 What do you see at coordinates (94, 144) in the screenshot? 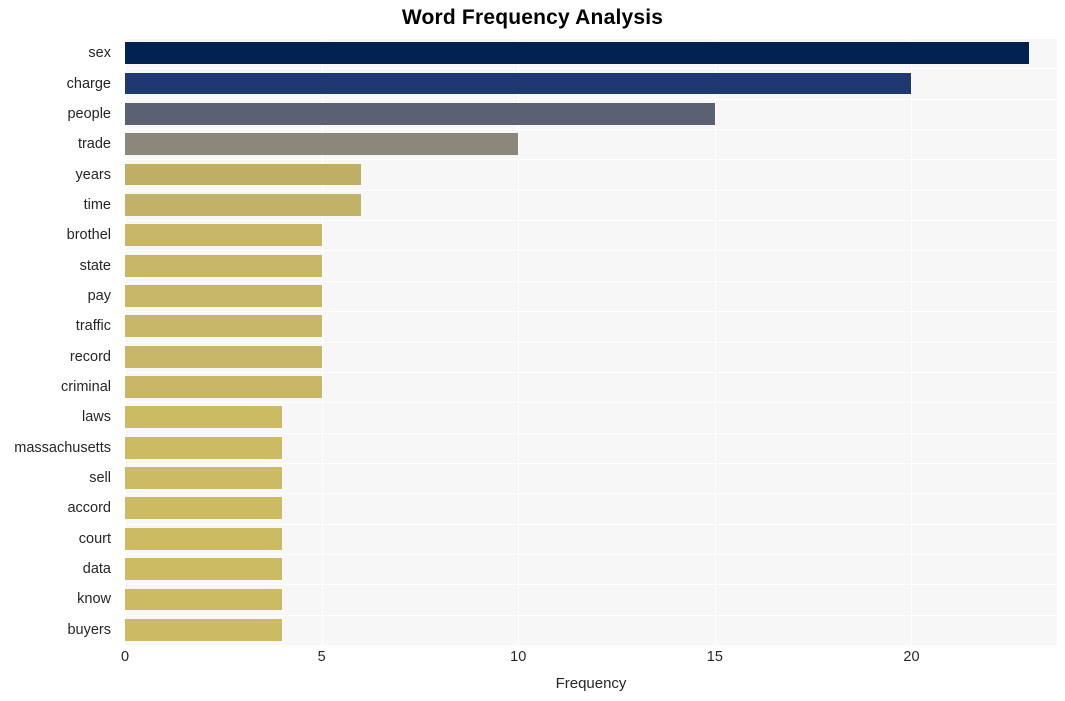
I see `y-tick-label: trade` at bounding box center [94, 144].